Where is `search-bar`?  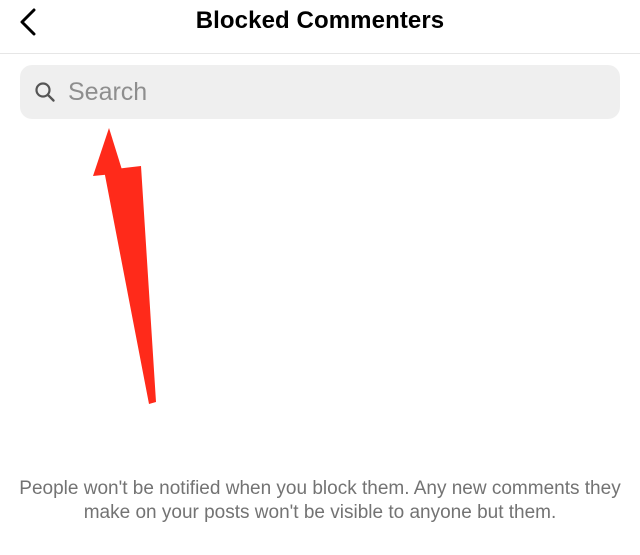 search-bar is located at coordinates (320, 92).